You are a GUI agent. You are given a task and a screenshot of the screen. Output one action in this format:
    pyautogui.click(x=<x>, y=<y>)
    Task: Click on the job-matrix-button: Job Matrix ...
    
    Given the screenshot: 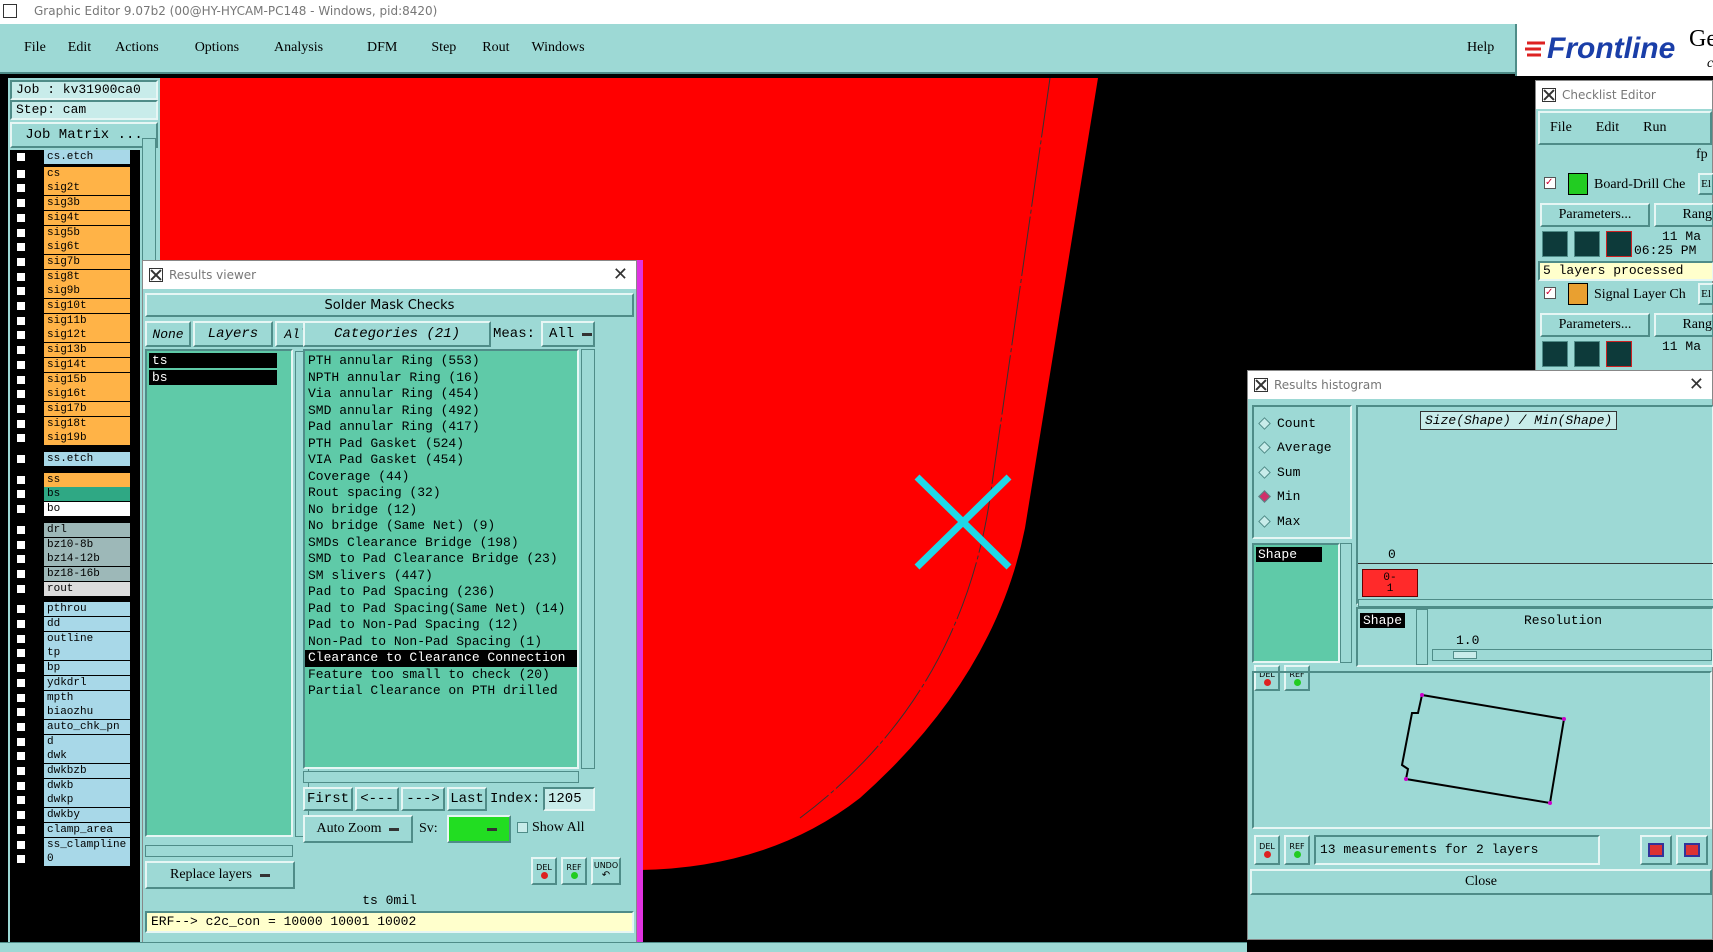 What is the action you would take?
    pyautogui.click(x=84, y=135)
    